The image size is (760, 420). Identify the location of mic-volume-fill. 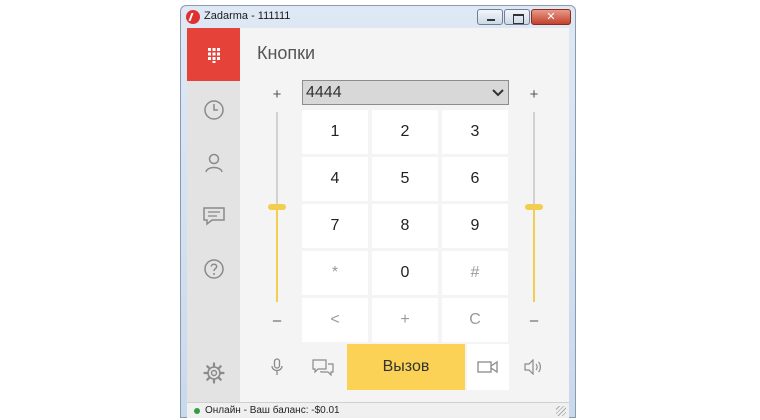
(277, 254).